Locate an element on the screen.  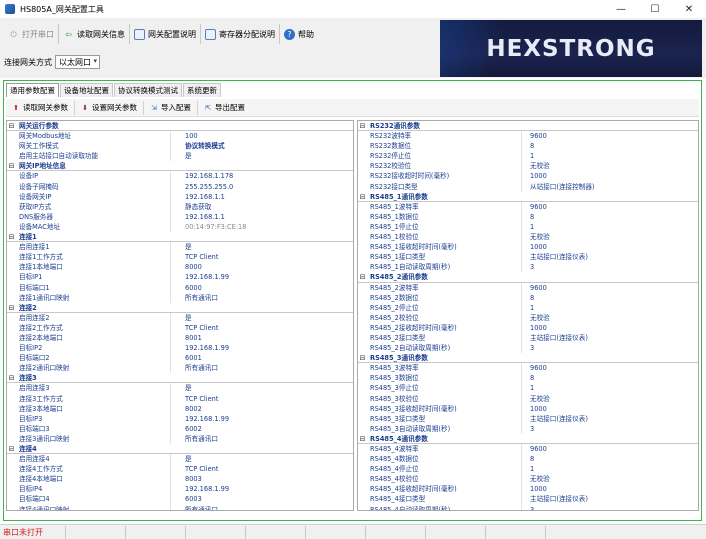
category-row: ⊟ 网关IP地址信息 is located at coordinates (180, 166).